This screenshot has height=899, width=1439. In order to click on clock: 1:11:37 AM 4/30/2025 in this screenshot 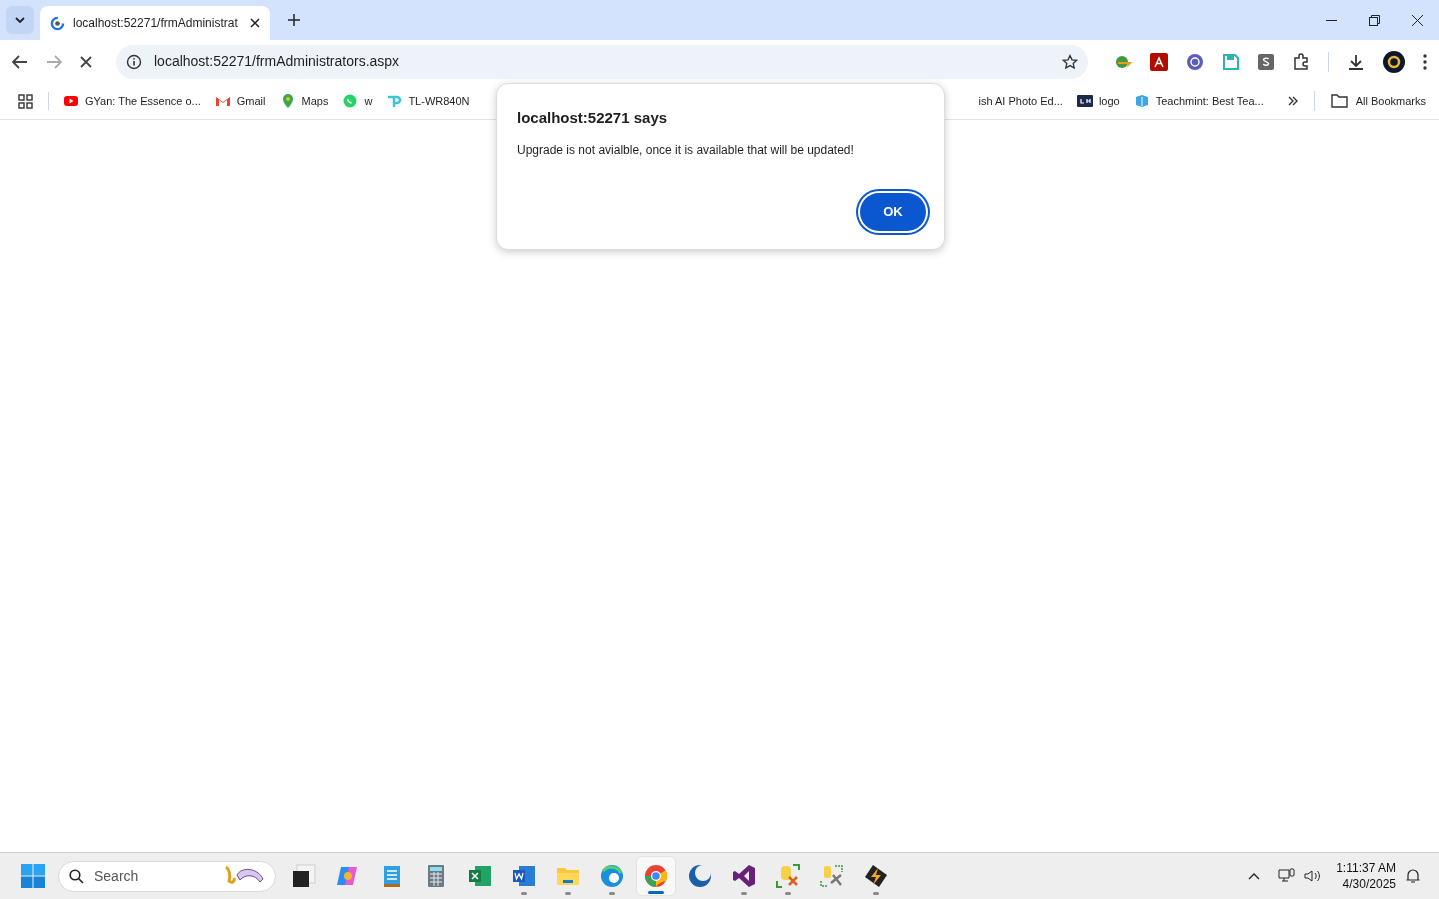, I will do `click(1366, 876)`.